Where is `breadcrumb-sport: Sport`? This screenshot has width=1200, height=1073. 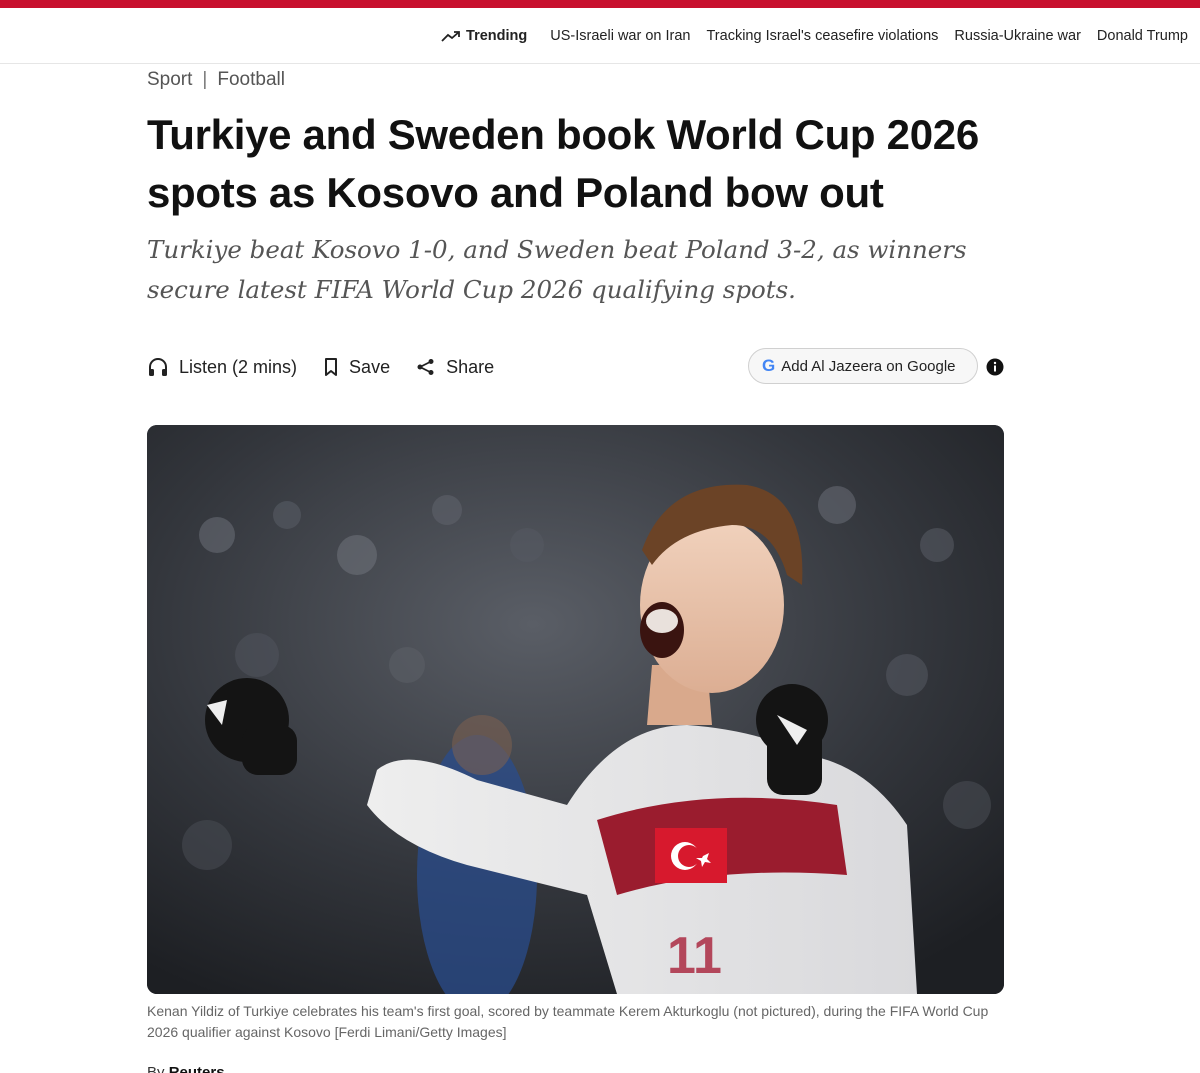 breadcrumb-sport: Sport is located at coordinates (169, 80).